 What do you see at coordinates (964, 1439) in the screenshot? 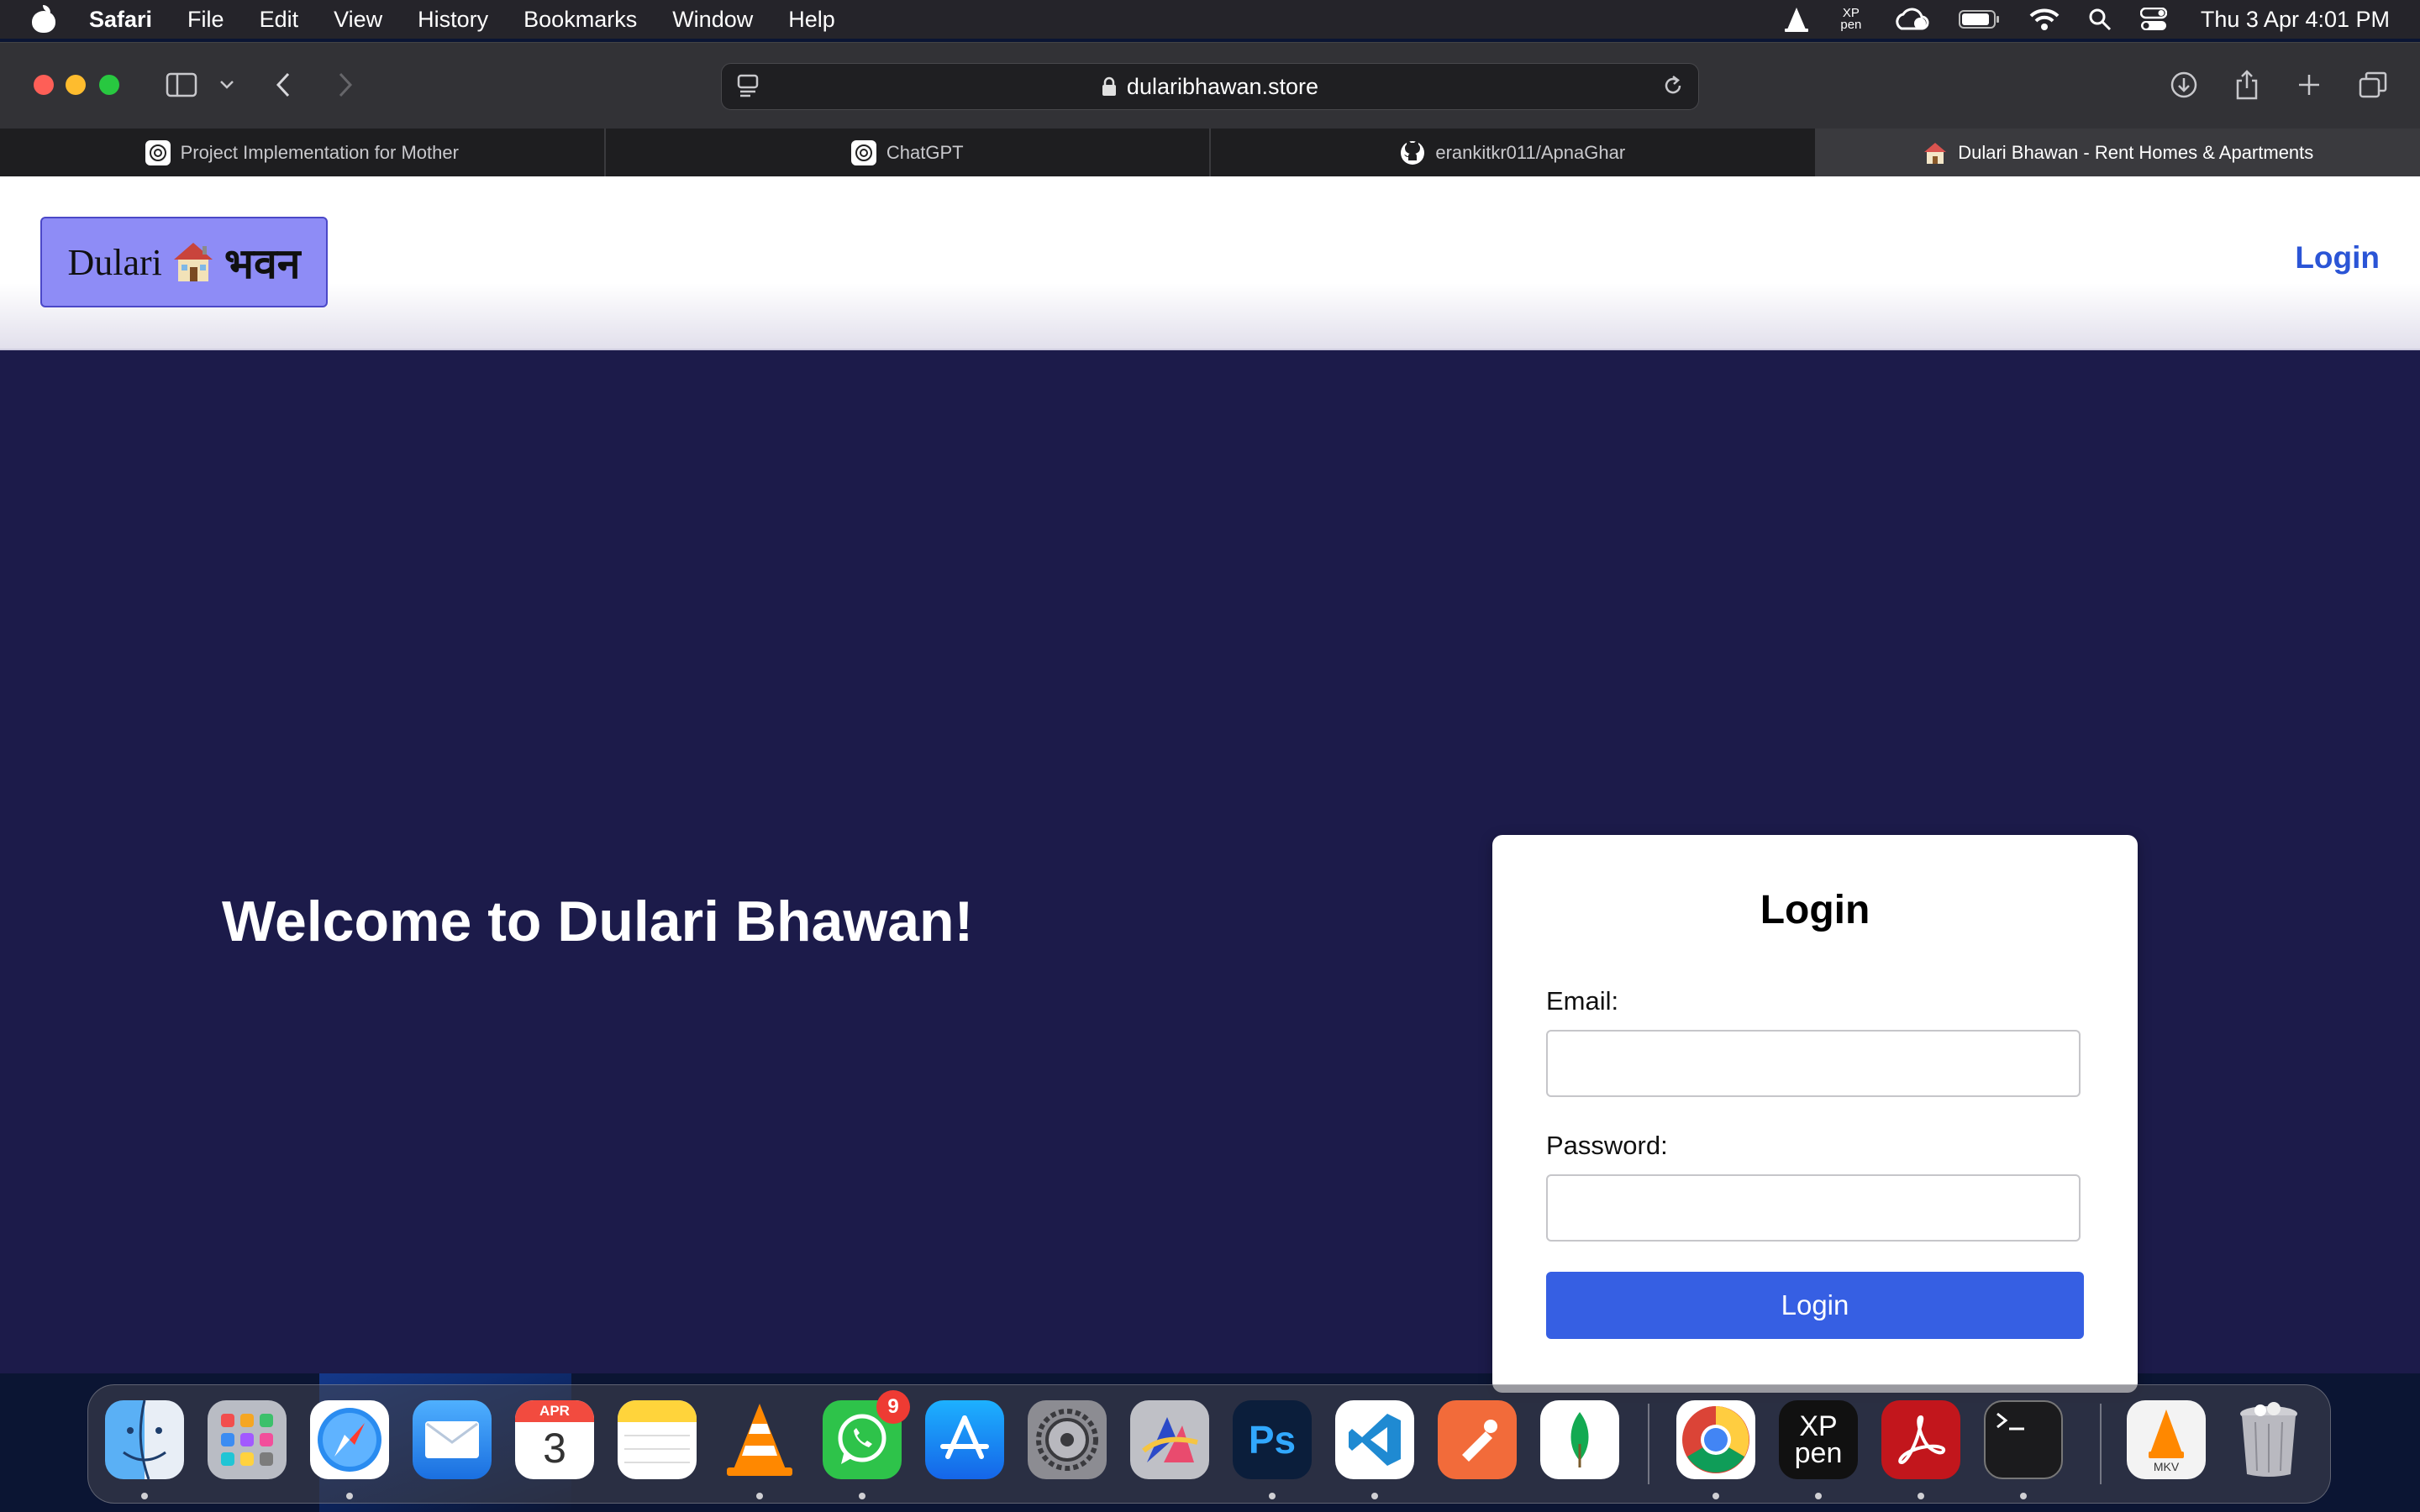
I see `app-store-icon` at bounding box center [964, 1439].